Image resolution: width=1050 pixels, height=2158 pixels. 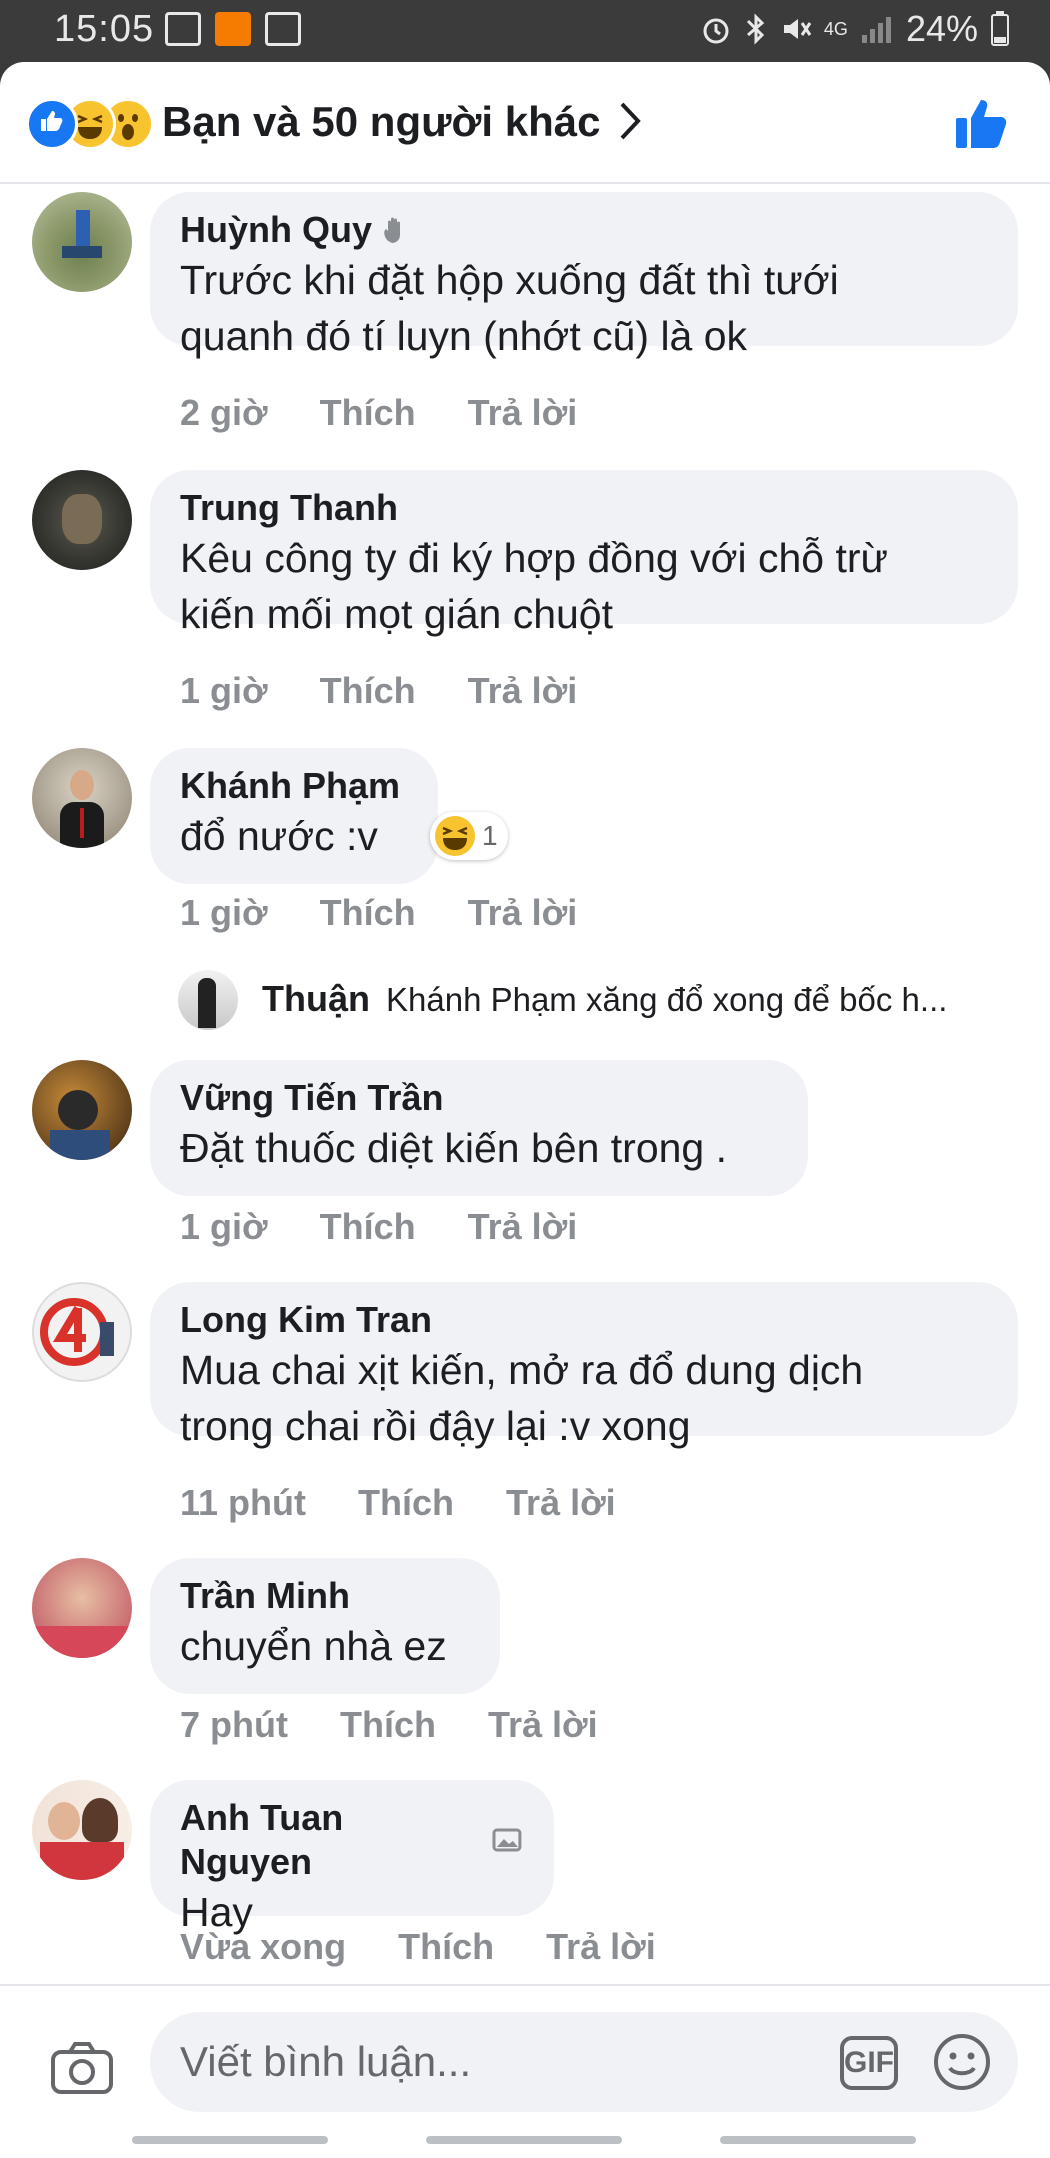 I want to click on channel-logo-icon, so click(x=77, y=1332).